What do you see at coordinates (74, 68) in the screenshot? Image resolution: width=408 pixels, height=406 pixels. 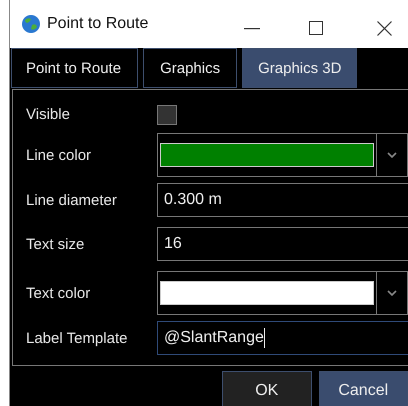 I see `tab: Point to Route` at bounding box center [74, 68].